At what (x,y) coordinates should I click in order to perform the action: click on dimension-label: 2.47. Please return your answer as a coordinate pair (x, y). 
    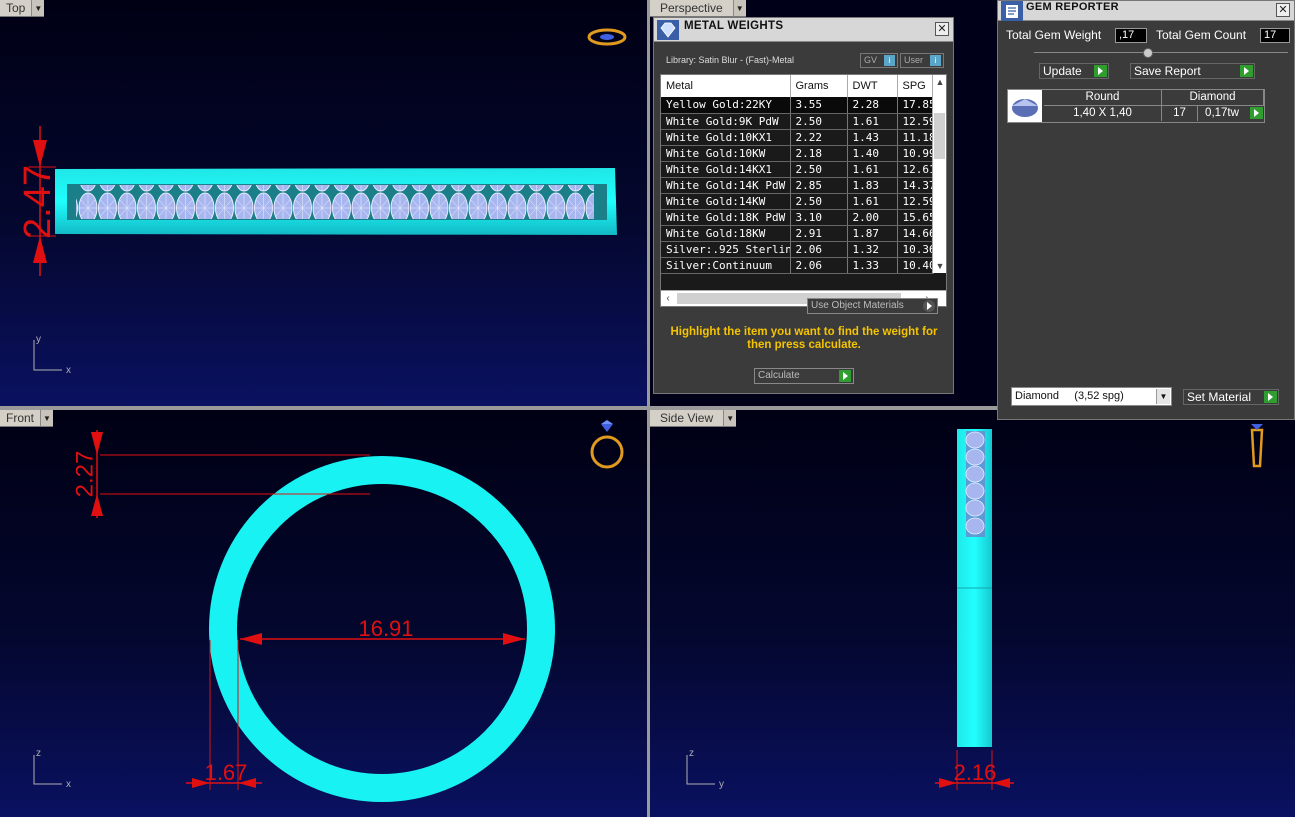
    Looking at the image, I should click on (38, 202).